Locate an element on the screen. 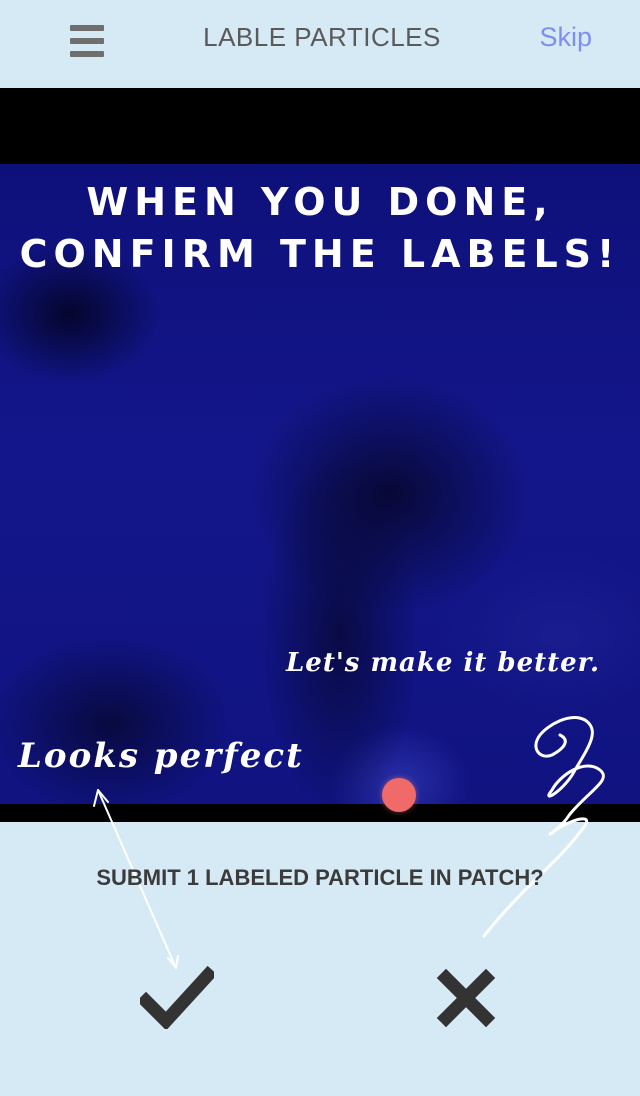  page-title: LABLE PARTICLES is located at coordinates (322, 37).